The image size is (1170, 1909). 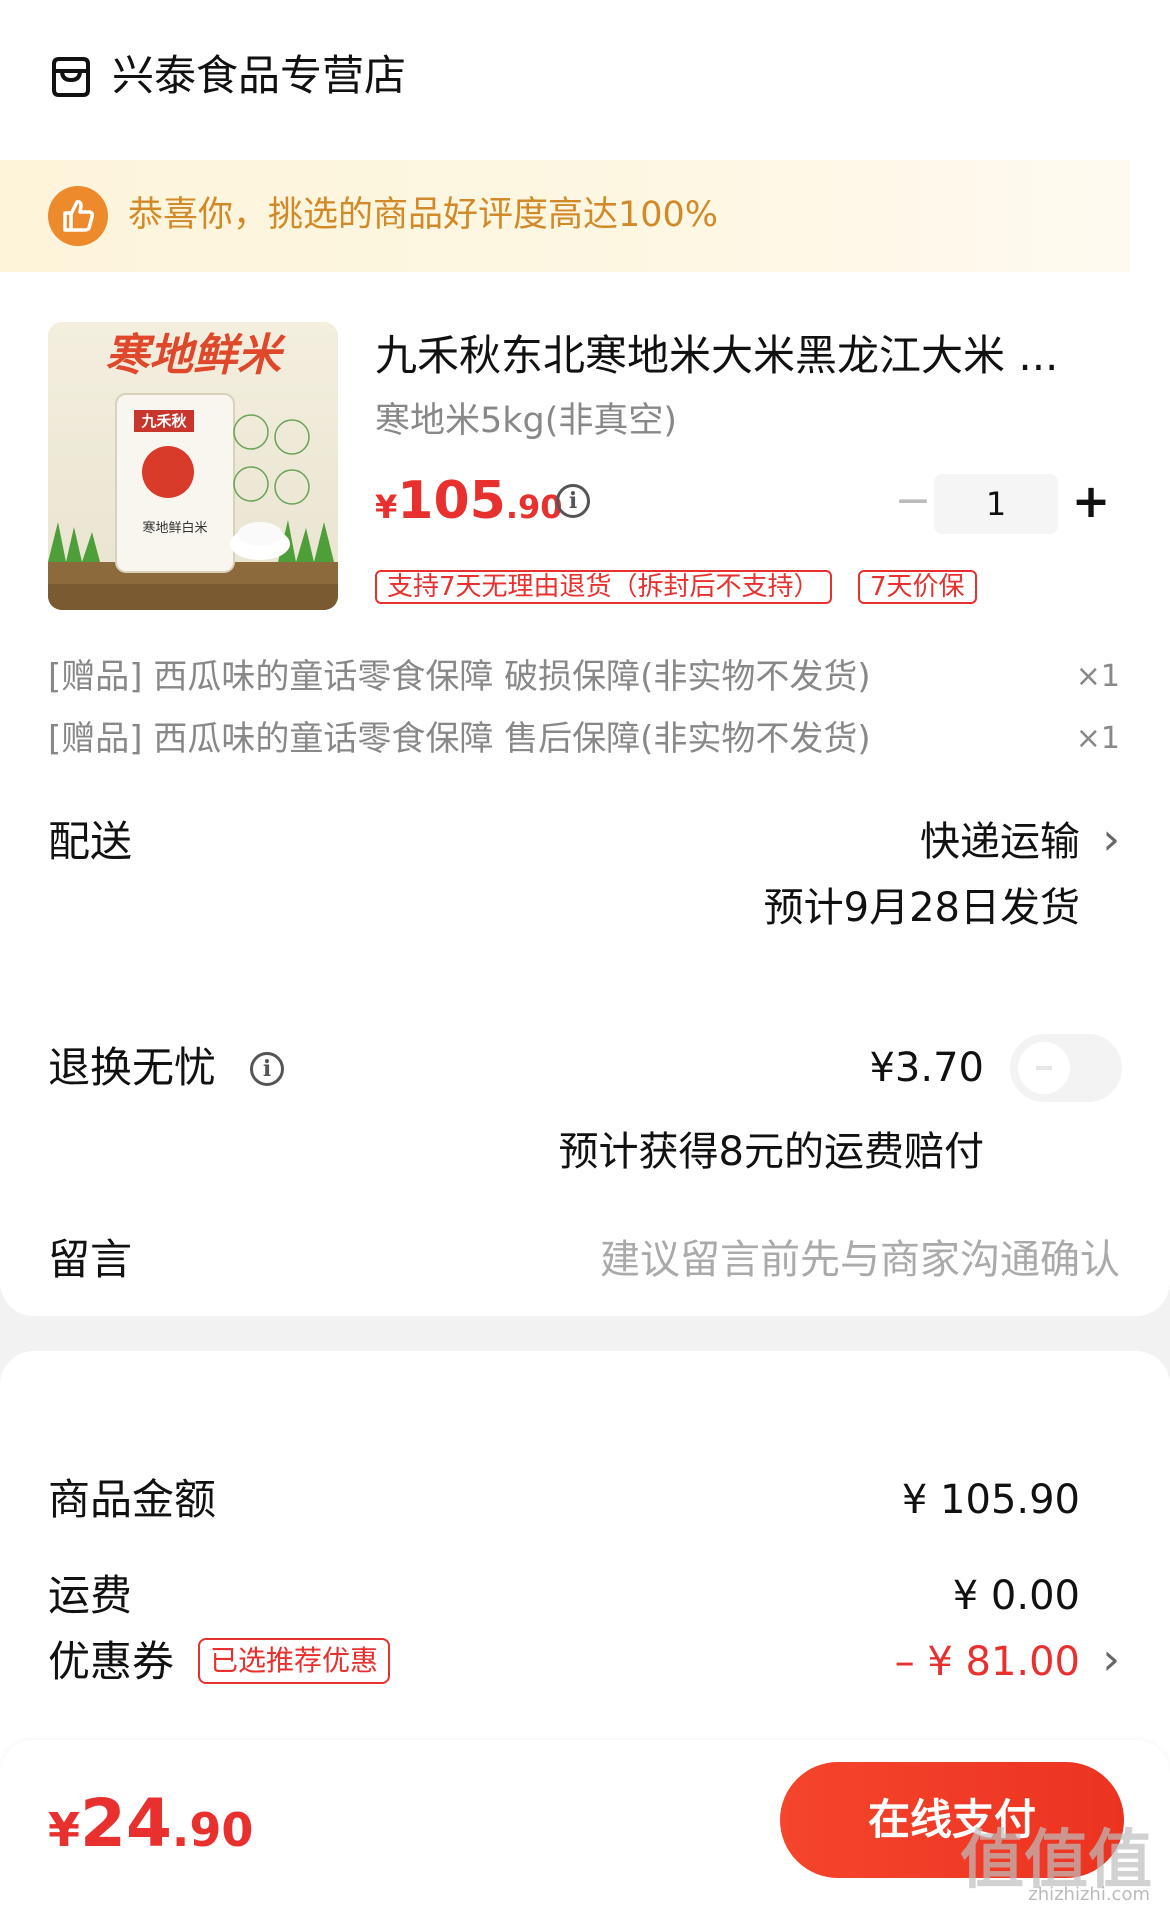 What do you see at coordinates (163, 421) in the screenshot?
I see `bag-brand: 九禾秋` at bounding box center [163, 421].